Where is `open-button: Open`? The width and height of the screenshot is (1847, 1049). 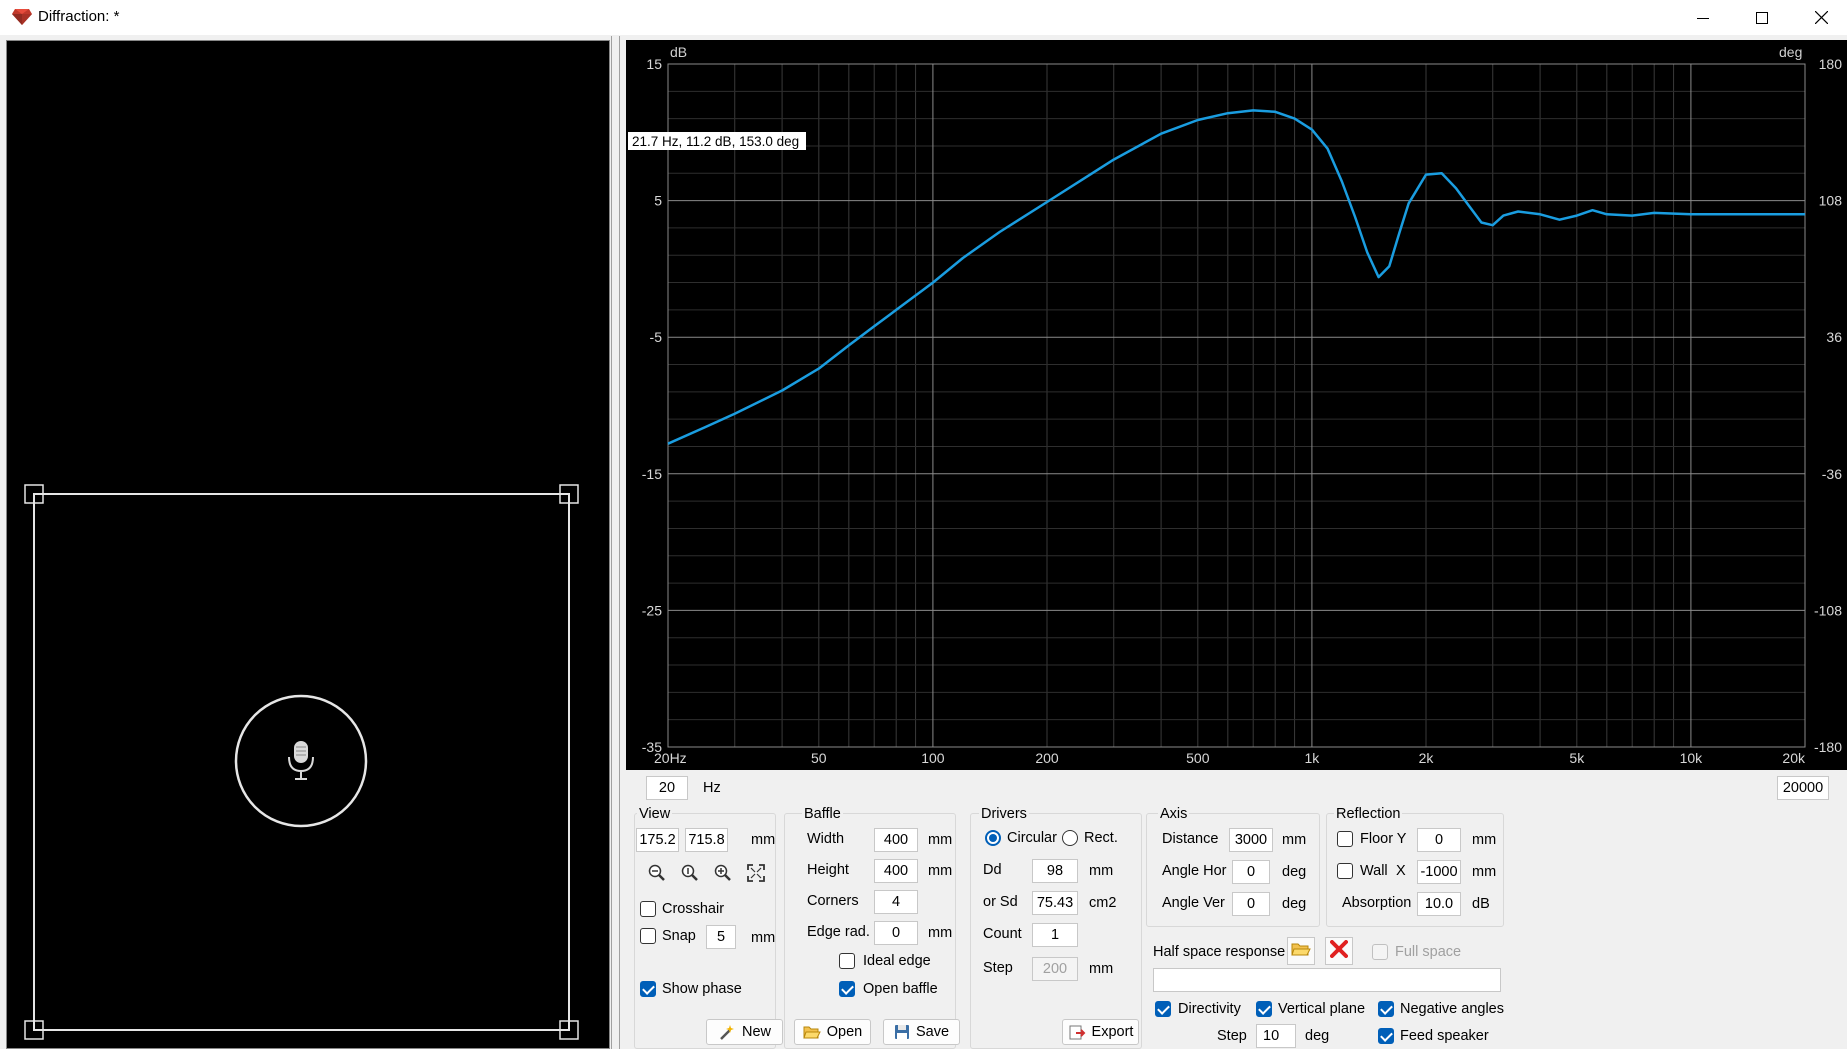
open-button: Open is located at coordinates (832, 1032).